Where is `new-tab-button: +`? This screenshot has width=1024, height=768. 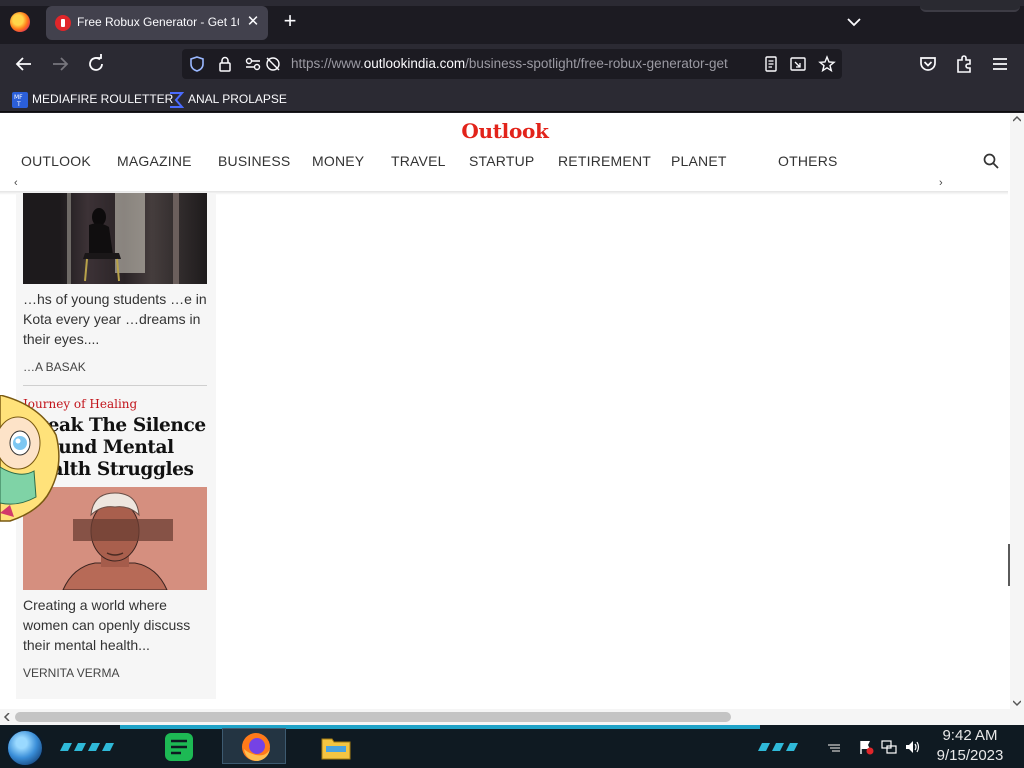 new-tab-button: + is located at coordinates (290, 22).